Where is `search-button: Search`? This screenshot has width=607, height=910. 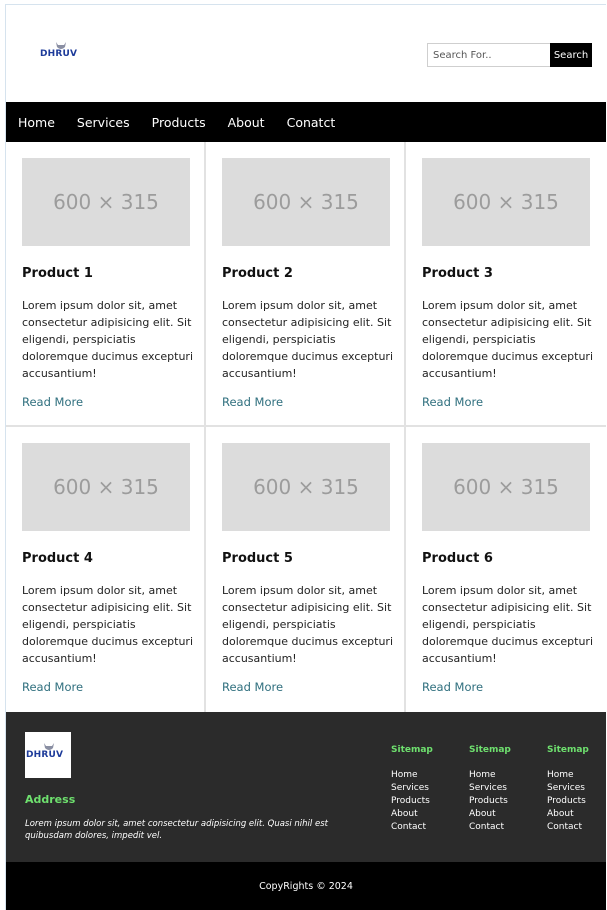
search-button: Search is located at coordinates (571, 55).